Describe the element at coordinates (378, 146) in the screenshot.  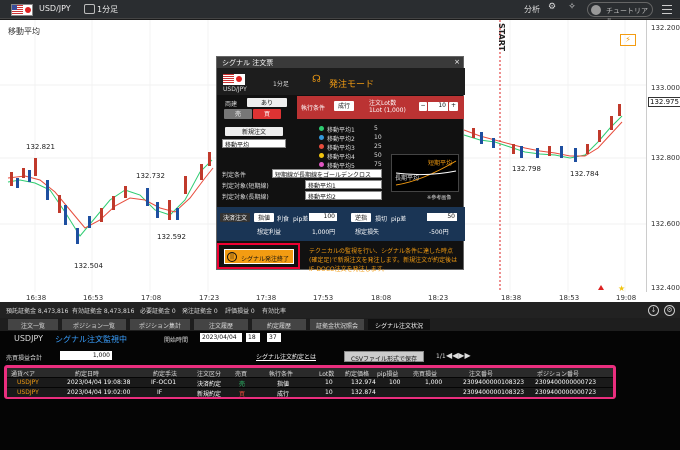
I see `ma-value: 25` at that location.